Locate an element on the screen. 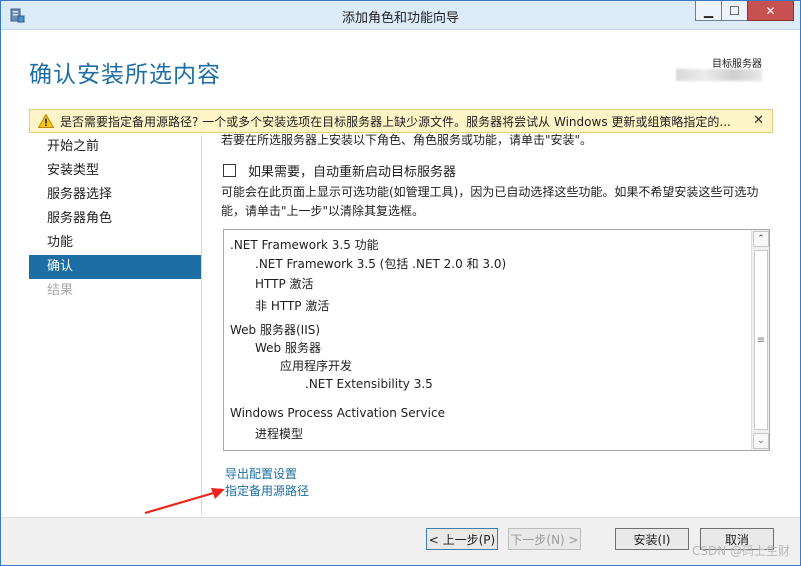  window-title: 添加角色和功能向导 is located at coordinates (400, 18).